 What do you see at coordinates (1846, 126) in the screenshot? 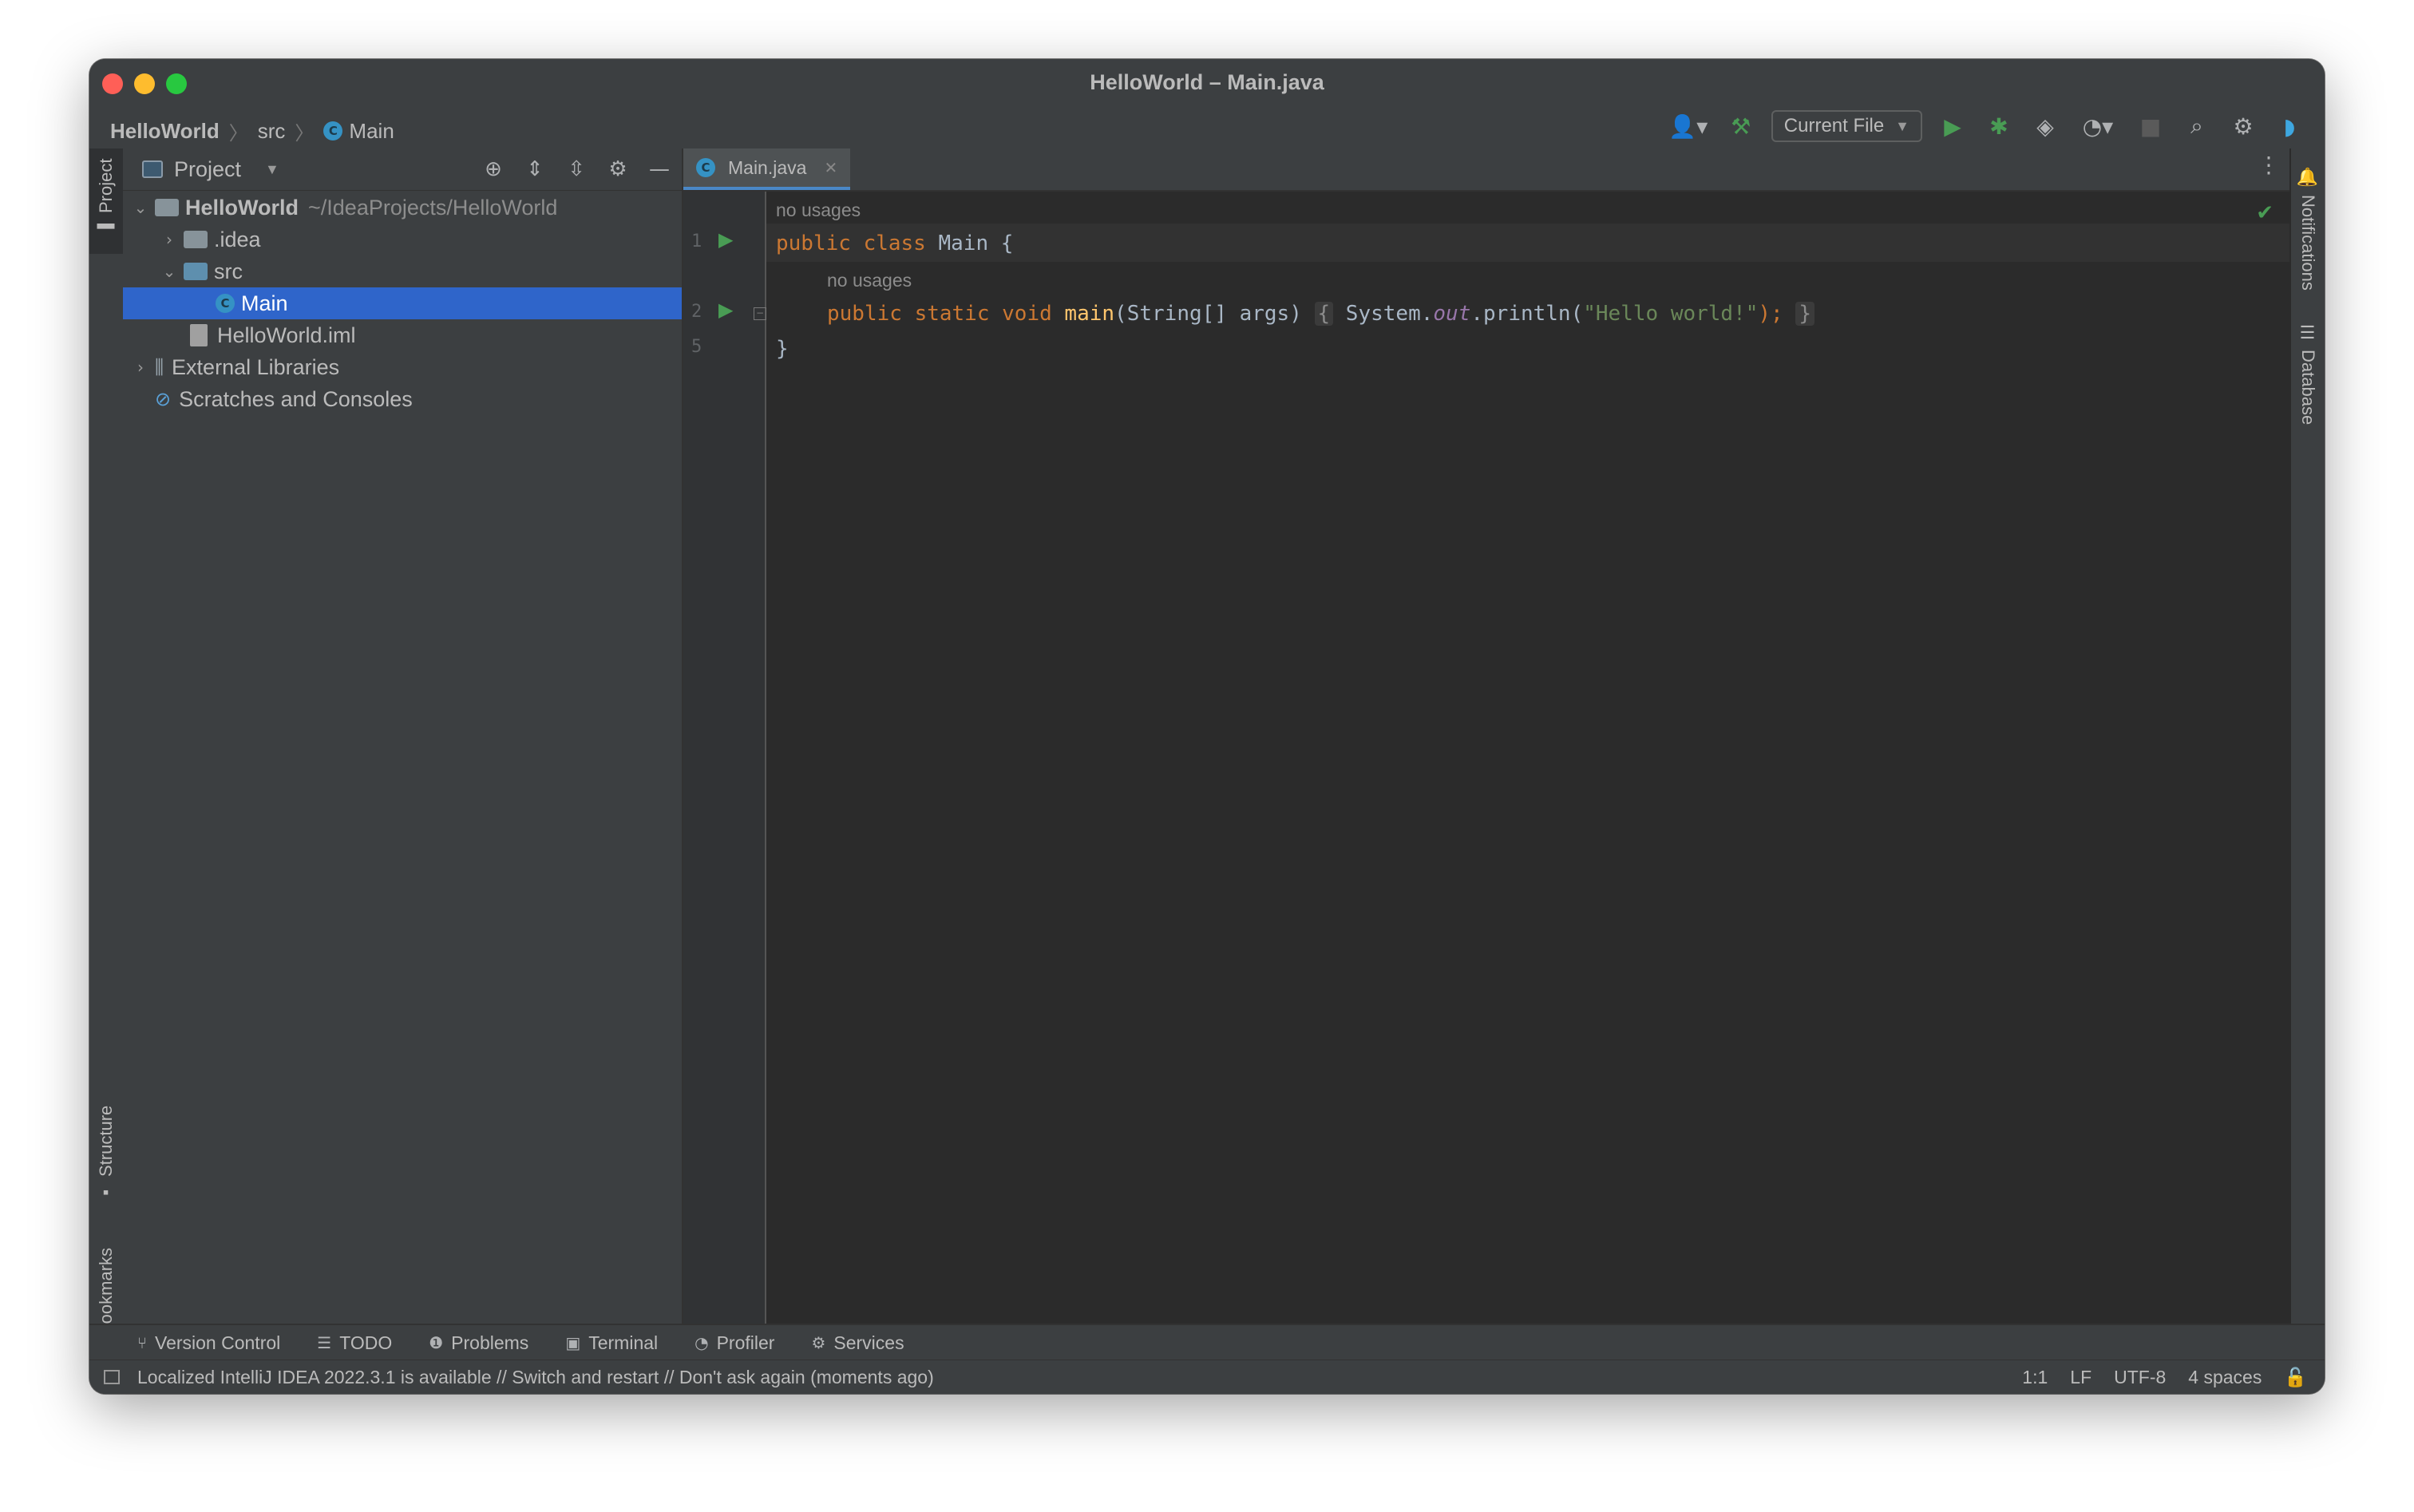
I see `run-configuration-dropdown: Current File ▼` at bounding box center [1846, 126].